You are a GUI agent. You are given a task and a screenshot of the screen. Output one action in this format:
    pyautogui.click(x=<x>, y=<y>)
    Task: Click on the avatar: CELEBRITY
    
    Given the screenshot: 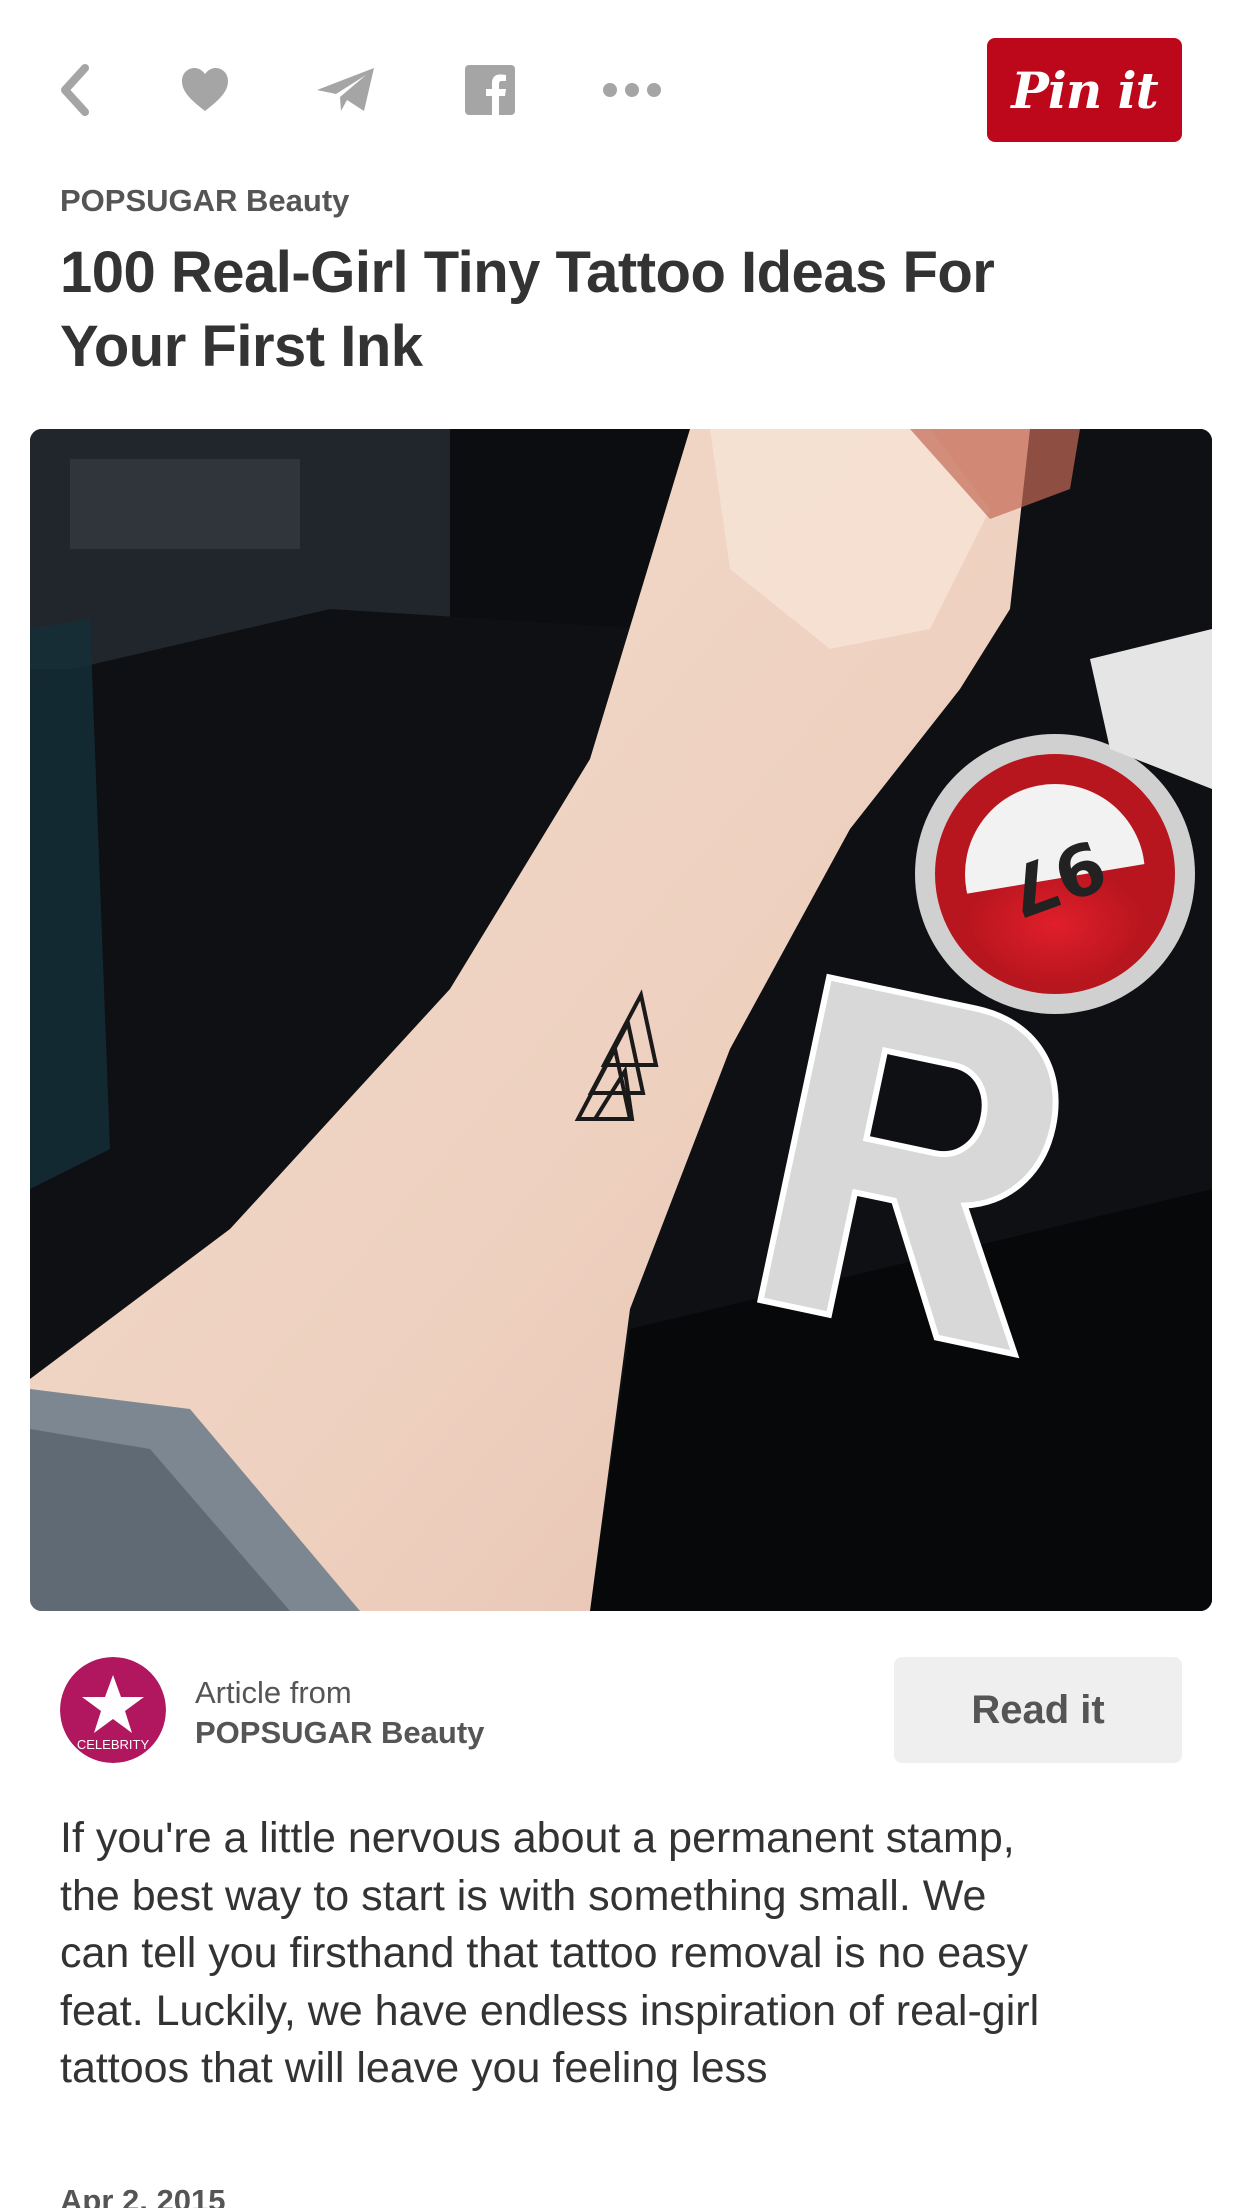 What is the action you would take?
    pyautogui.click(x=113, y=1710)
    